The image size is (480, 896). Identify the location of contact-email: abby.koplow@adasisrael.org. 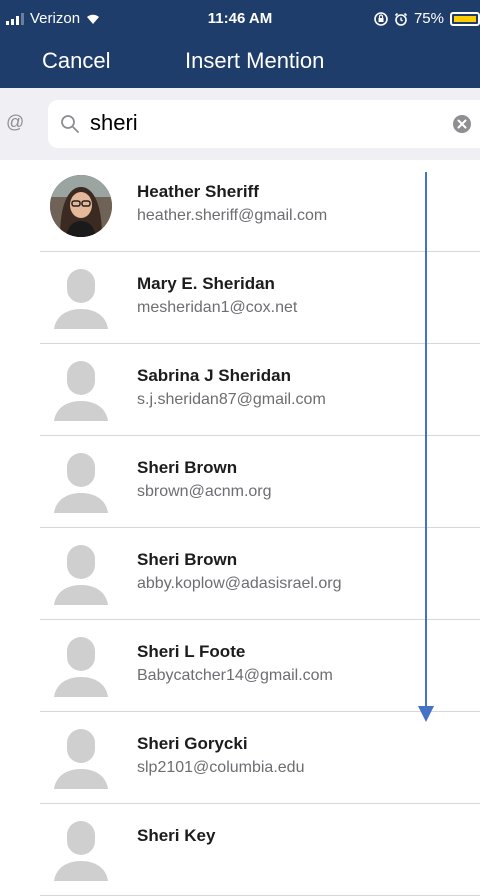
(239, 583).